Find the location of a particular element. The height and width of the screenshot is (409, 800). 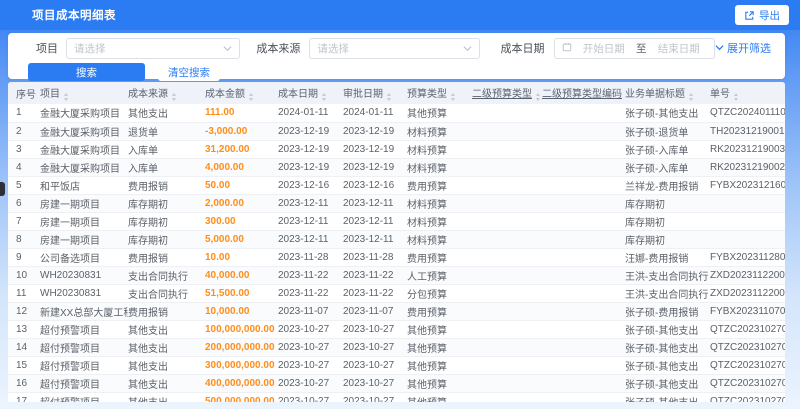

cell-cost-amount: 200,000,000.00 is located at coordinates (241, 347).